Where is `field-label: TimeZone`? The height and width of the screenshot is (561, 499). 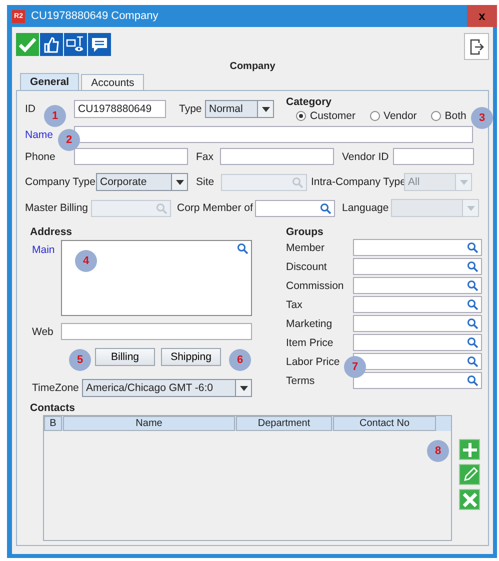 field-label: TimeZone is located at coordinates (55, 388).